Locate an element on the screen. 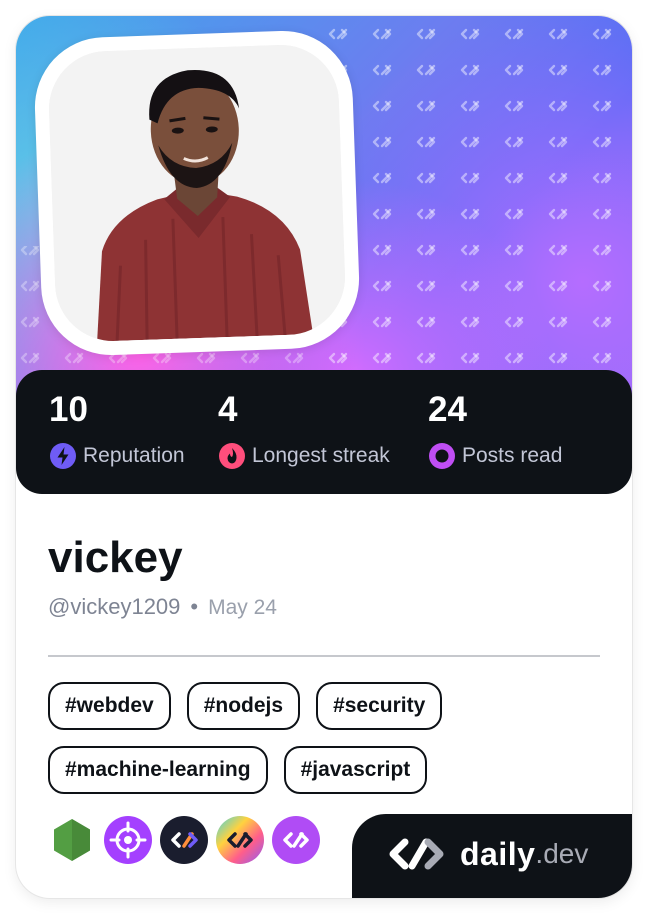  stat-longest-streak: 4 Longest streak is located at coordinates (304, 429).